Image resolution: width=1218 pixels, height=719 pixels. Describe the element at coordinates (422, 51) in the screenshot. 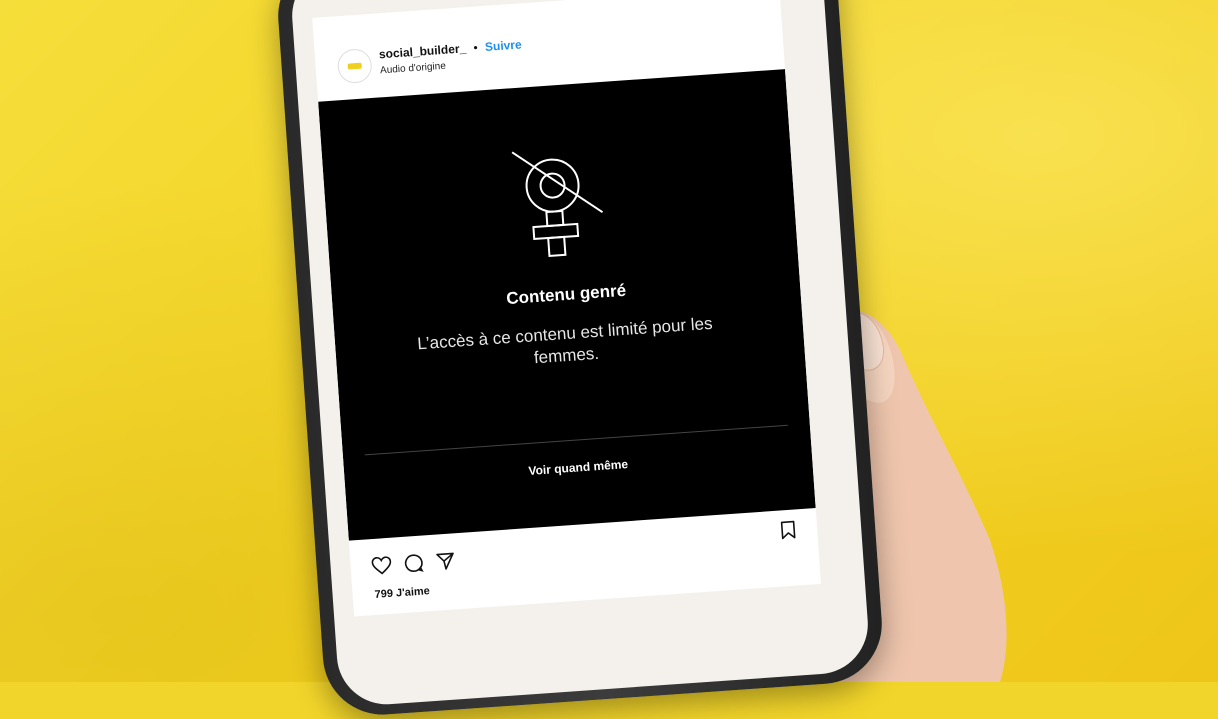

I see `username-link: social_builder_` at that location.